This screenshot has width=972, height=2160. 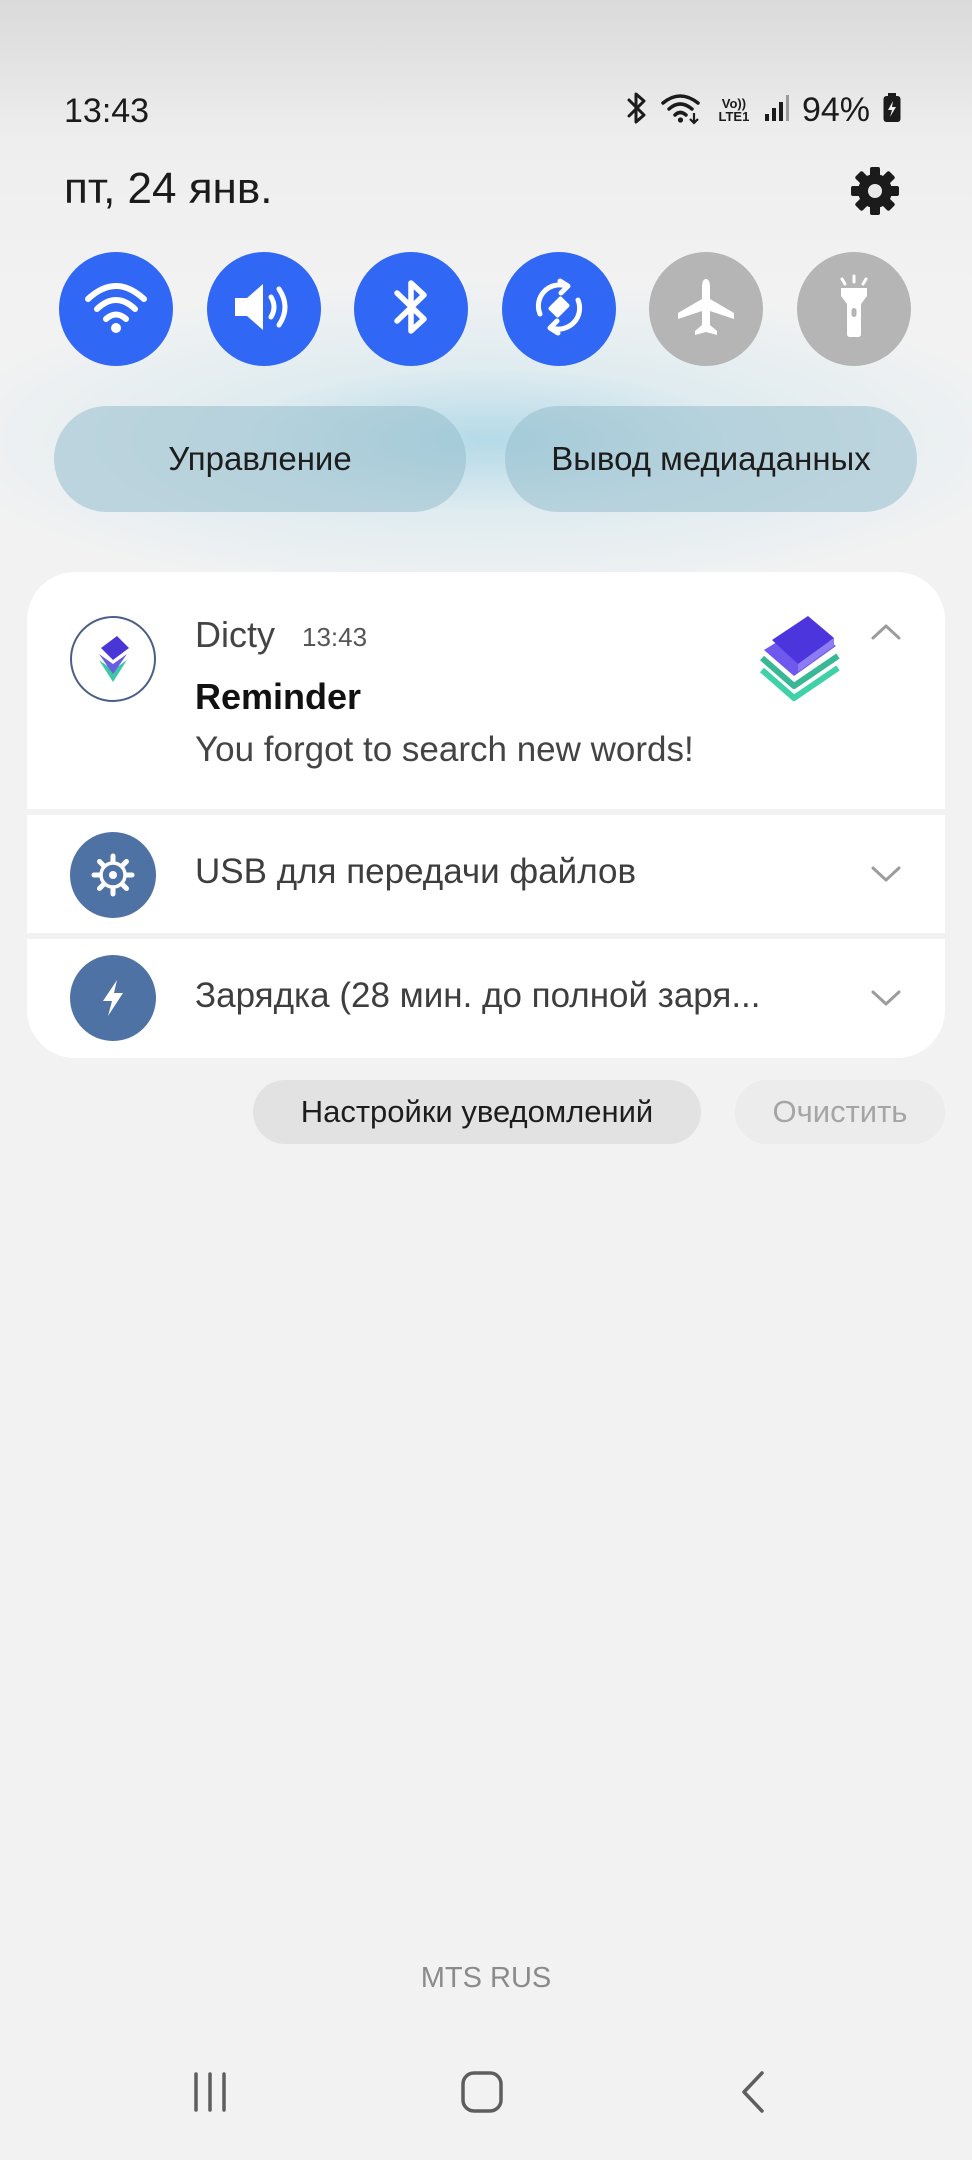 What do you see at coordinates (711, 459) in the screenshot?
I see `media-output-button: Вывод медиаданных` at bounding box center [711, 459].